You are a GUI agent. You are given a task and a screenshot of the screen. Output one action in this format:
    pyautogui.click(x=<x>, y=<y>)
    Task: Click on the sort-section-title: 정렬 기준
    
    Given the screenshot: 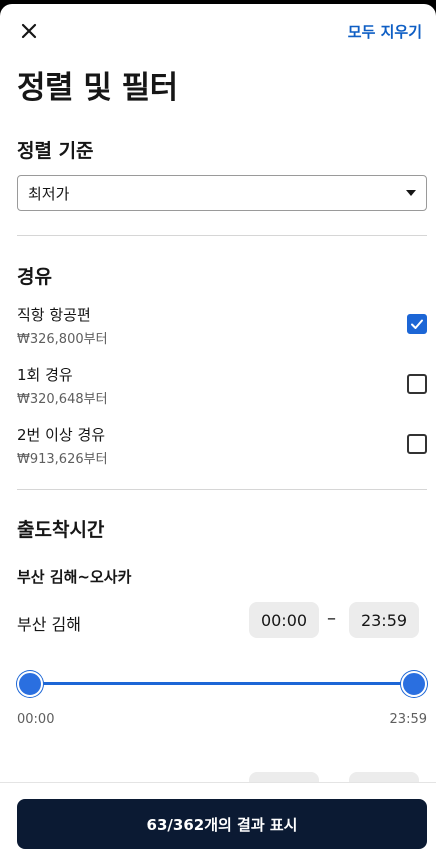 What is the action you would take?
    pyautogui.click(x=55, y=151)
    